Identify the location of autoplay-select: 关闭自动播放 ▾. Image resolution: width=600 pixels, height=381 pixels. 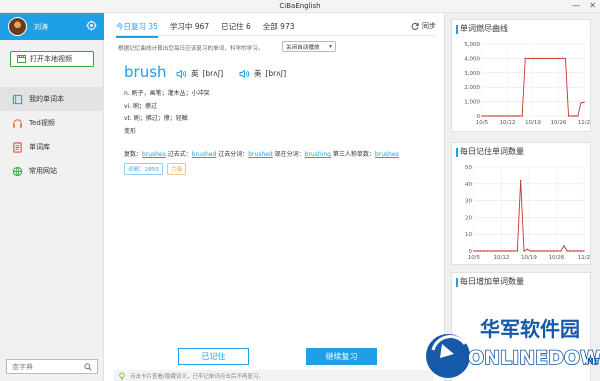
(309, 46).